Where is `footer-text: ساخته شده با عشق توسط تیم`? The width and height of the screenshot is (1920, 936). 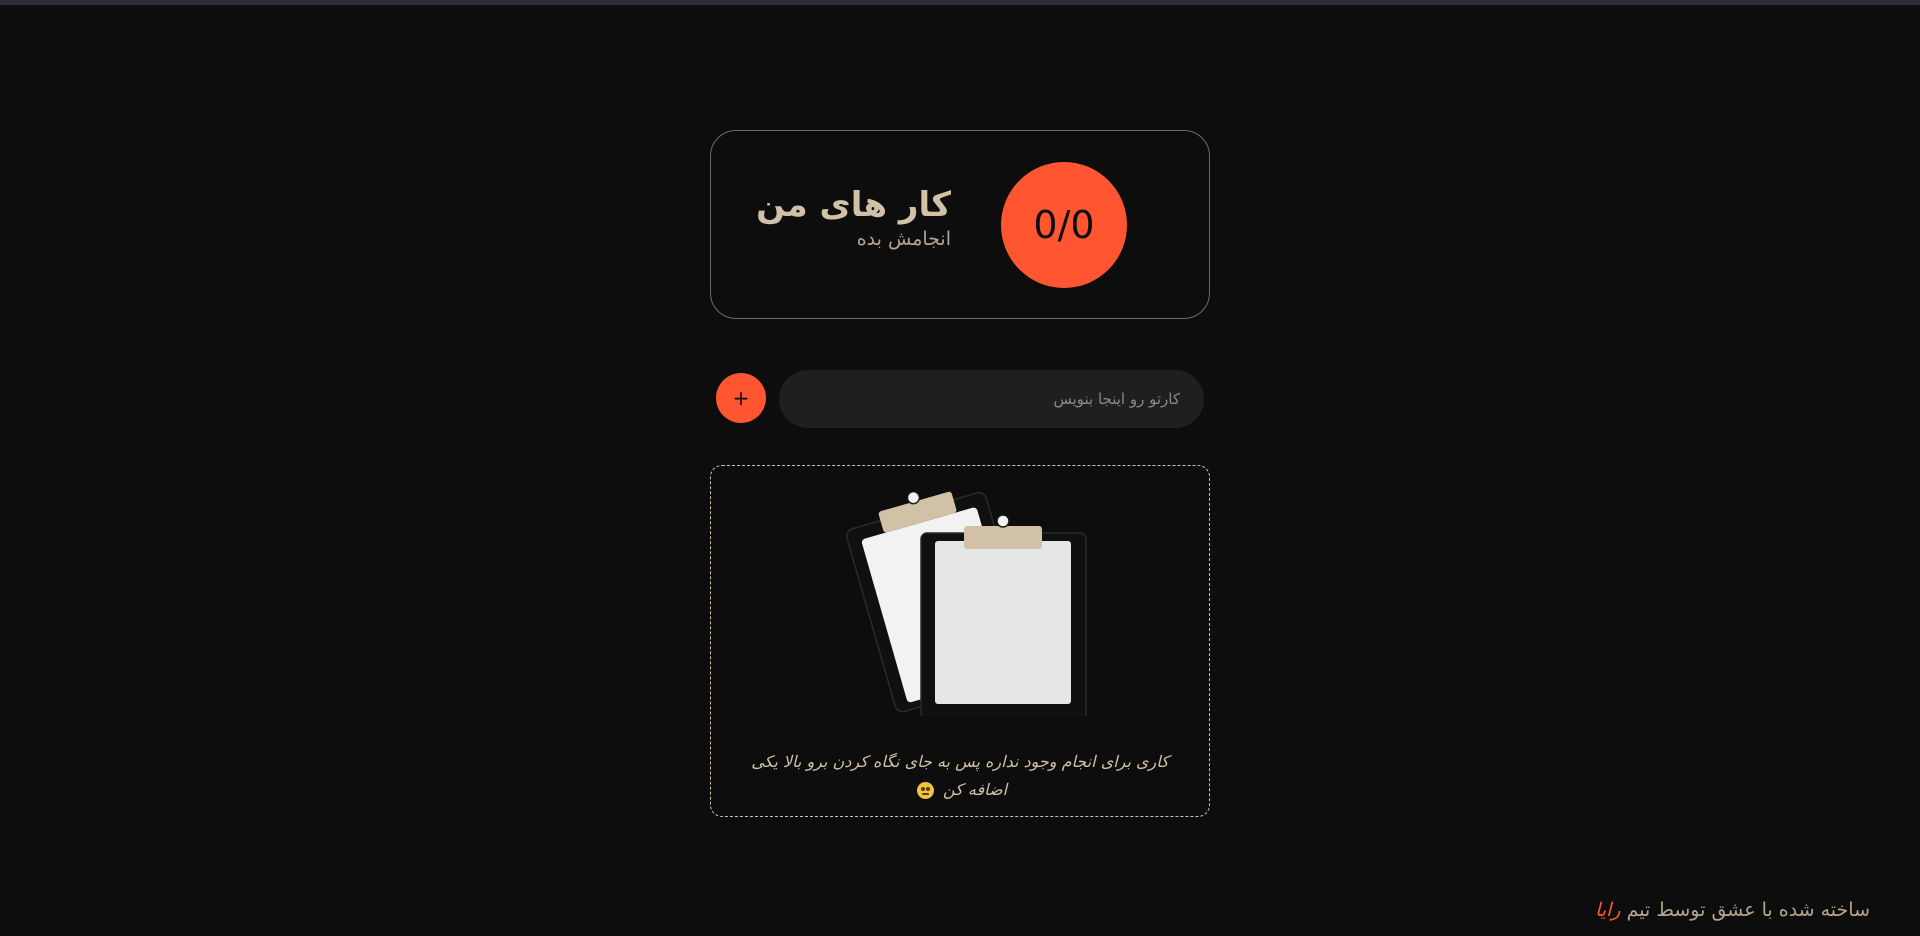 footer-text: ساخته شده با عشق توسط تیم is located at coordinates (1748, 910).